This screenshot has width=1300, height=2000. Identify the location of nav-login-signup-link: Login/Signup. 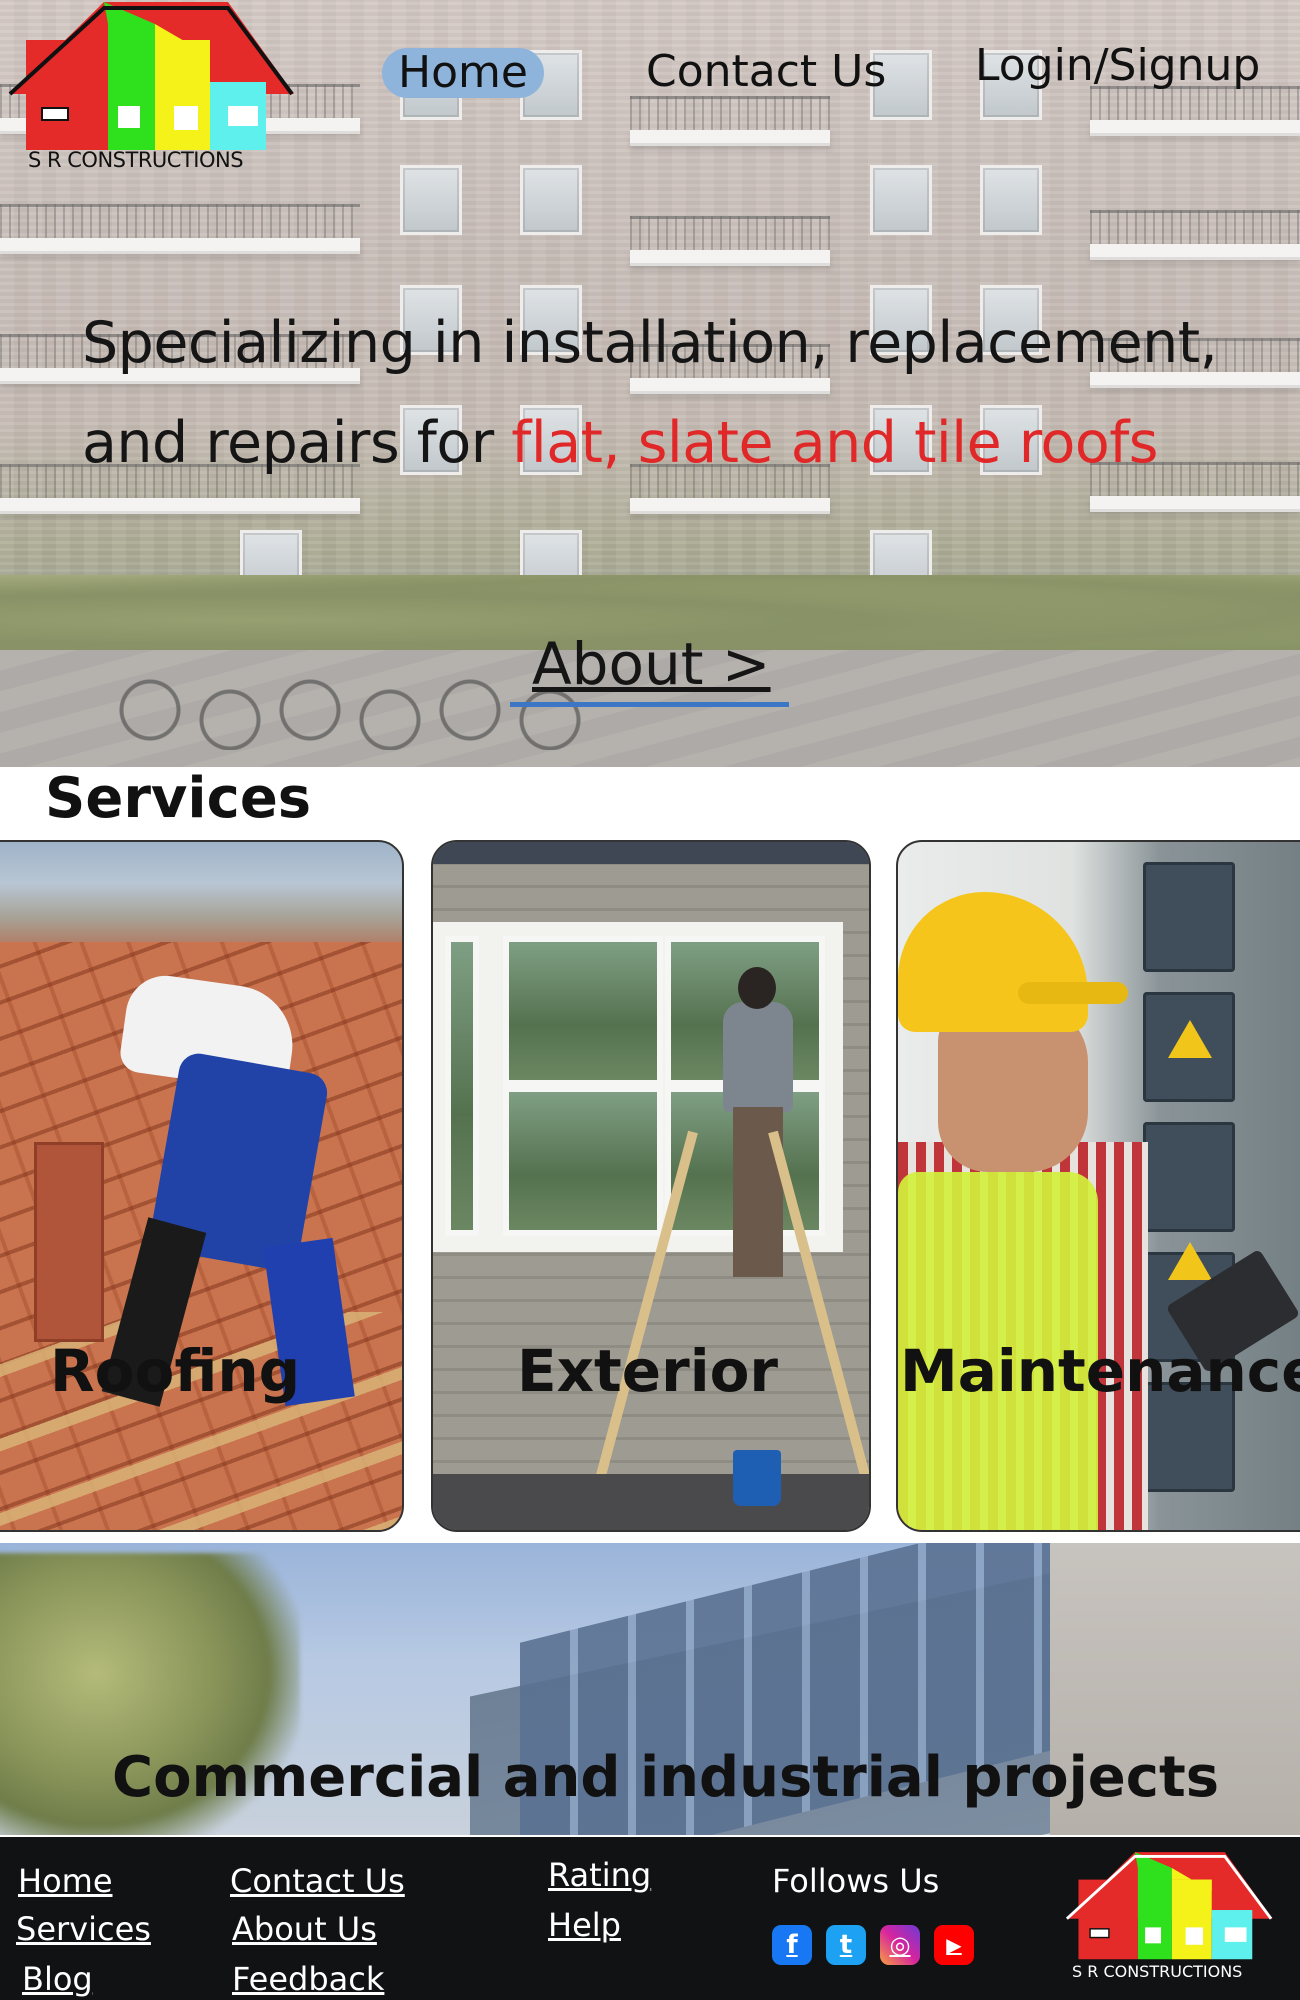
(1117, 65).